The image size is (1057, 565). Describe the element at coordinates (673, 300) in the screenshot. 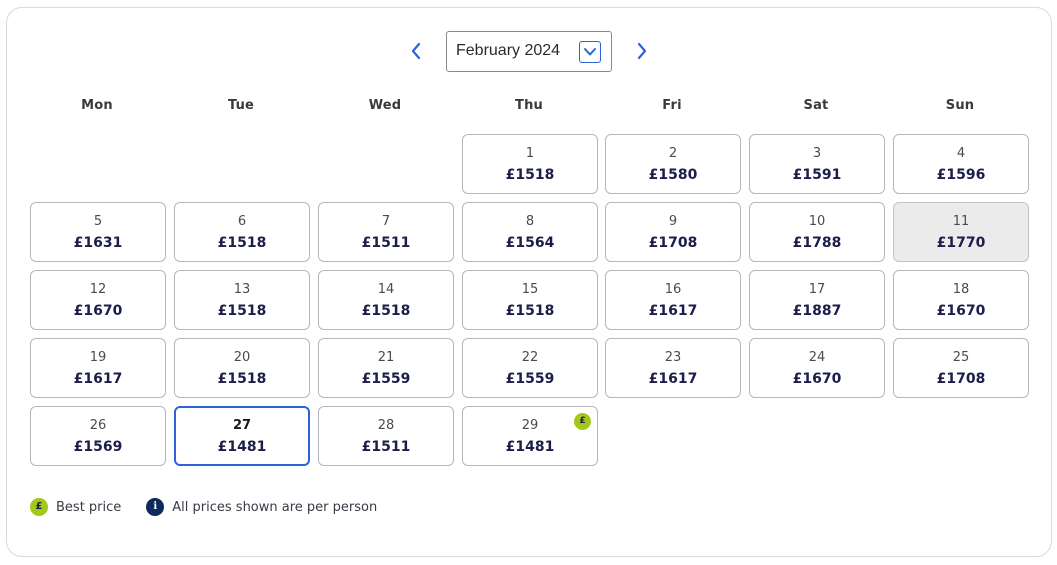

I see `day-cell-16: 16 £1617` at that location.